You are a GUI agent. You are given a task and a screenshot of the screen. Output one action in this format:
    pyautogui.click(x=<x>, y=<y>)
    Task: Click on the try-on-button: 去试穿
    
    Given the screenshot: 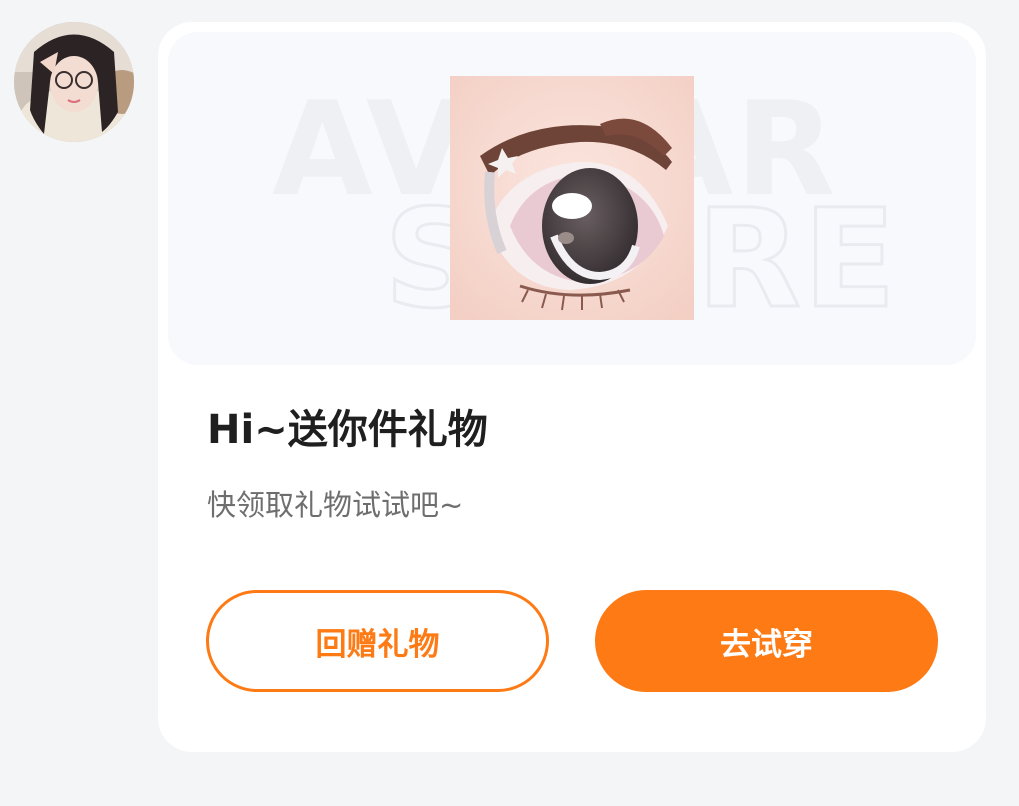 What is the action you would take?
    pyautogui.click(x=766, y=641)
    